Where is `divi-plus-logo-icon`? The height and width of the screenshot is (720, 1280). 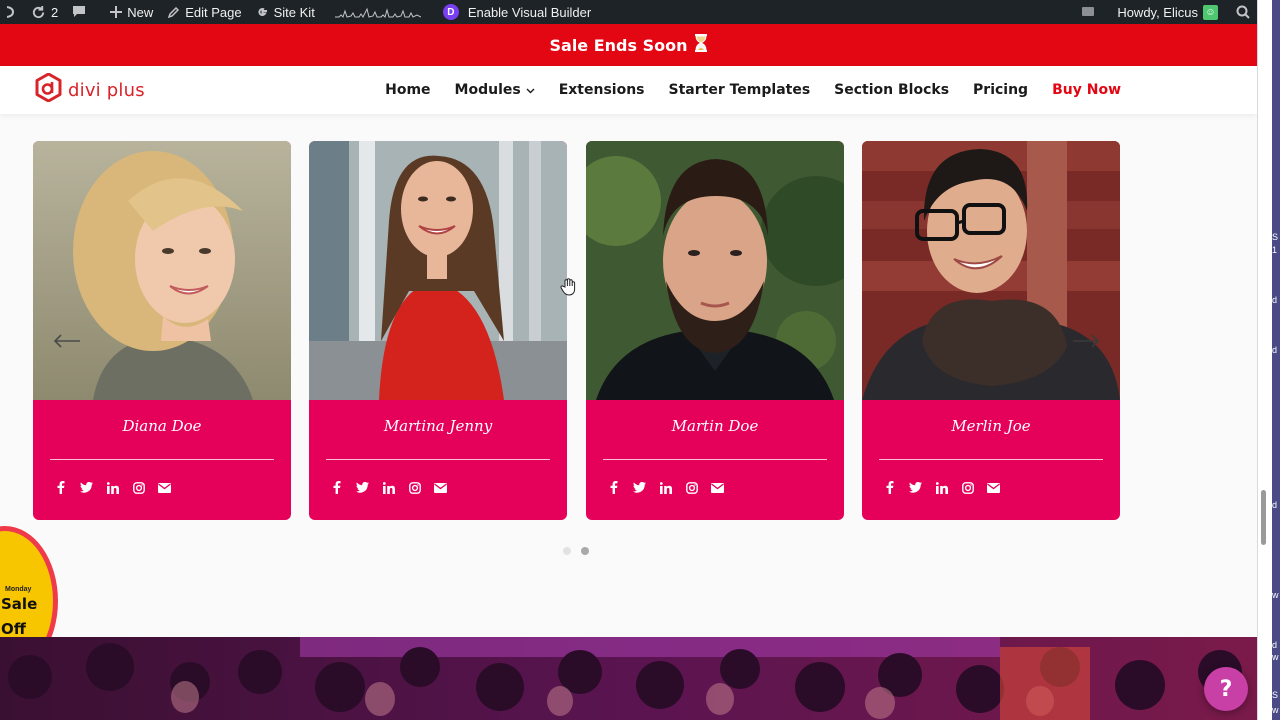
divi-plus-logo-icon is located at coordinates (48, 89).